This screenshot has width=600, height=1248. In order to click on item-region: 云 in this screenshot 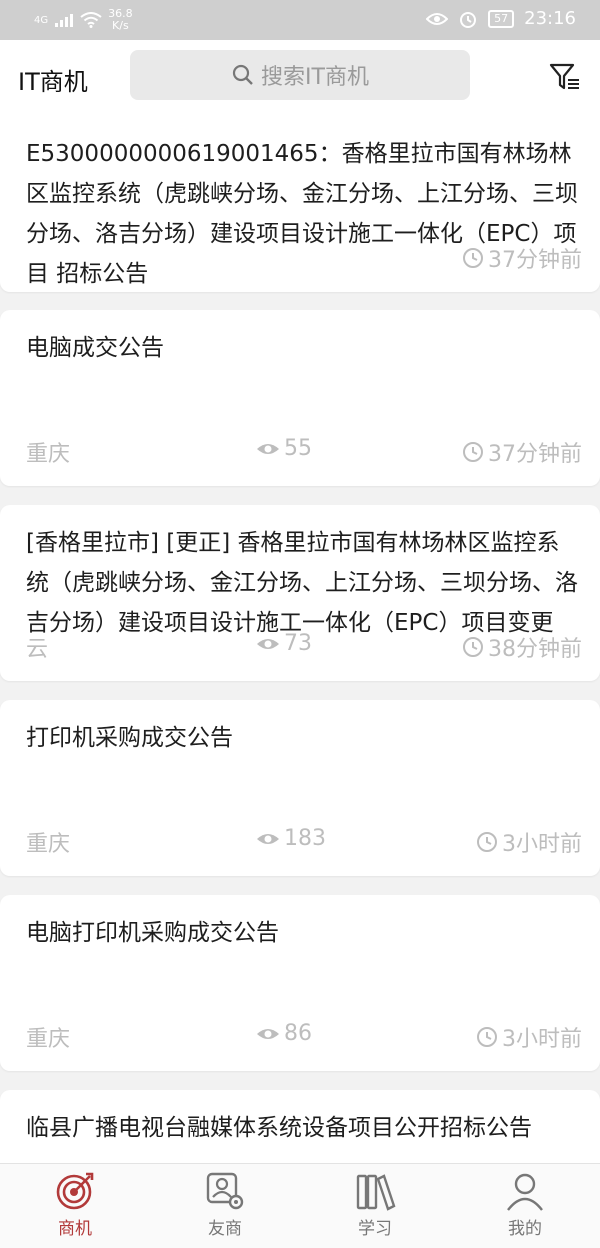, I will do `click(37, 649)`.